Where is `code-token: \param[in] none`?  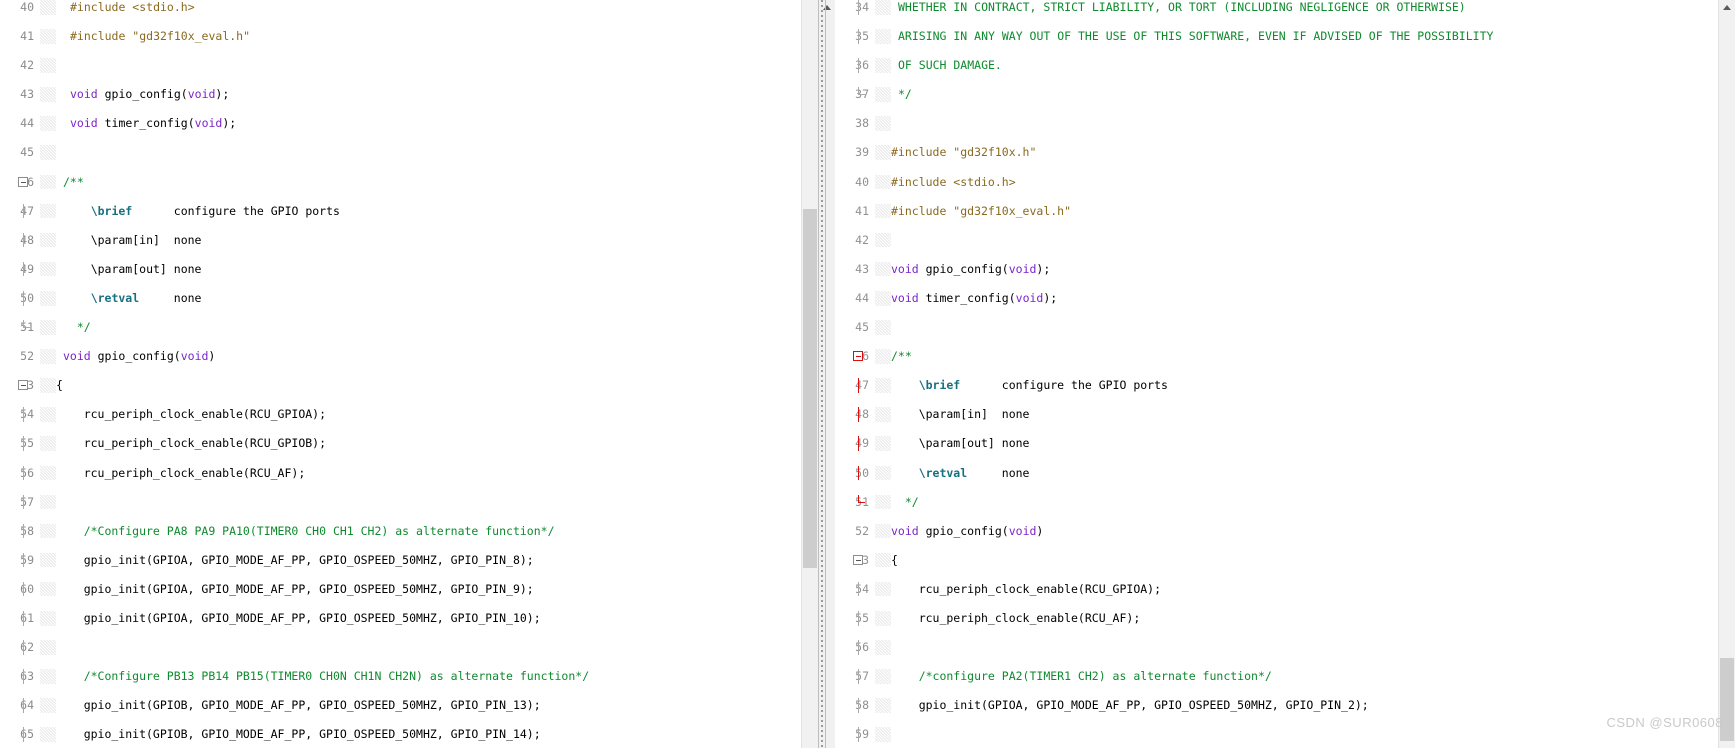
code-token: \param[in] none is located at coordinates (132, 239).